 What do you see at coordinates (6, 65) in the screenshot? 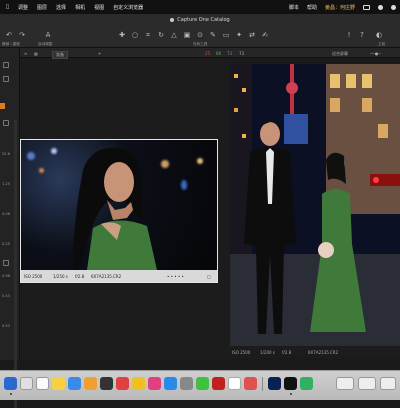
I see `library-tab-icon` at bounding box center [6, 65].